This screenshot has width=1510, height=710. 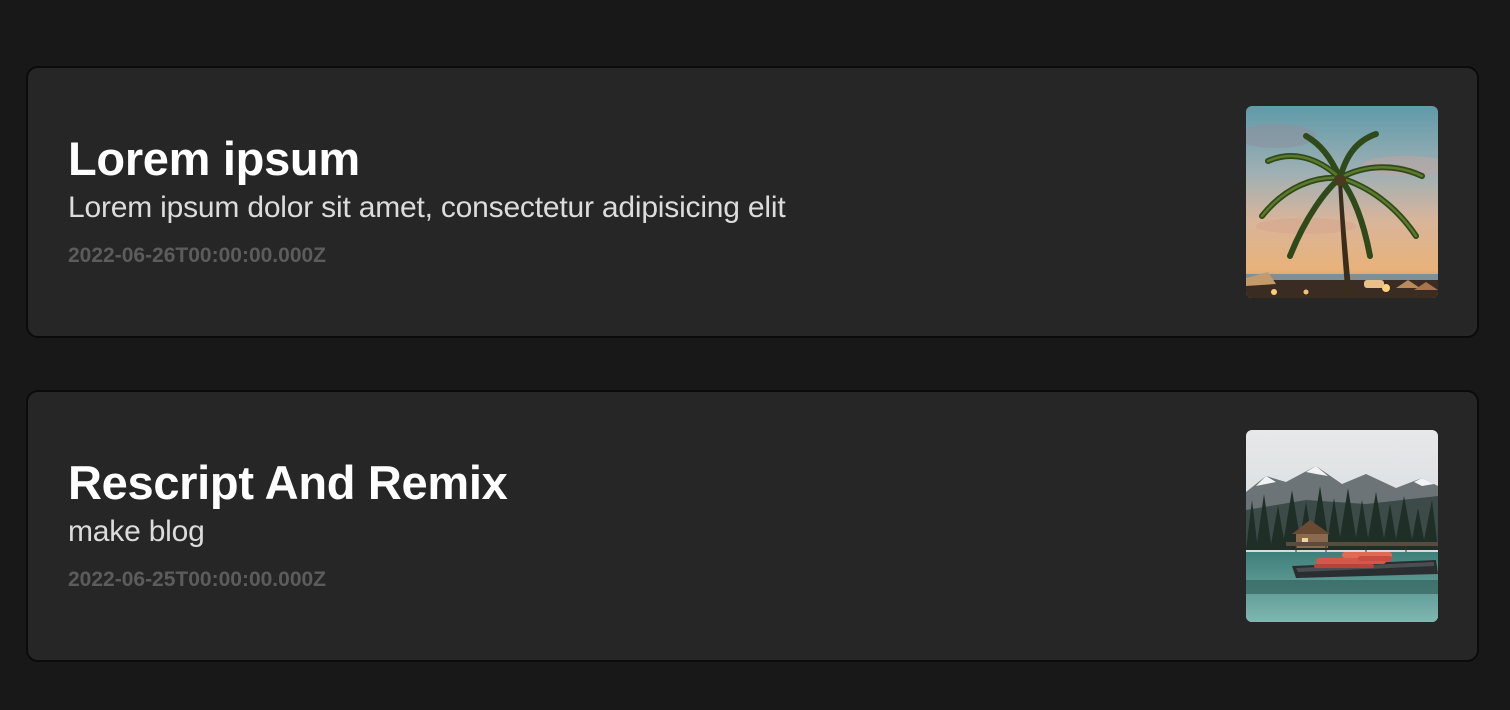 I want to click on palm-tree-beach-sunset-image, so click(x=1342, y=202).